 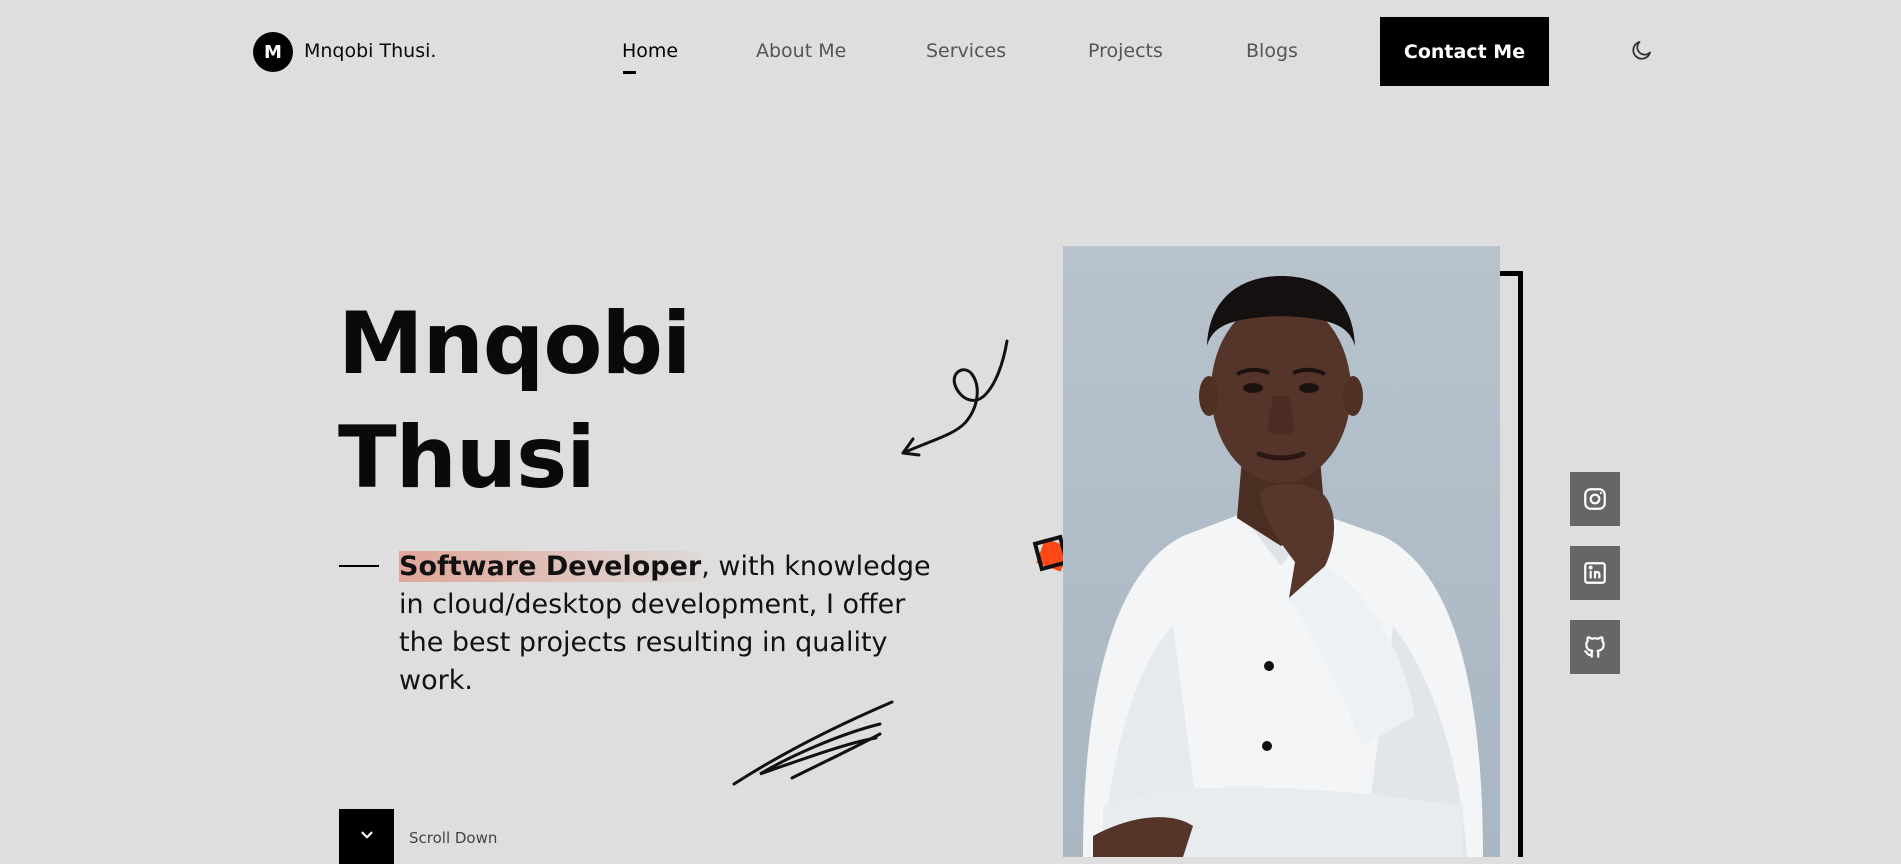 What do you see at coordinates (1464, 51) in the screenshot?
I see `contact-button: Contact Me` at bounding box center [1464, 51].